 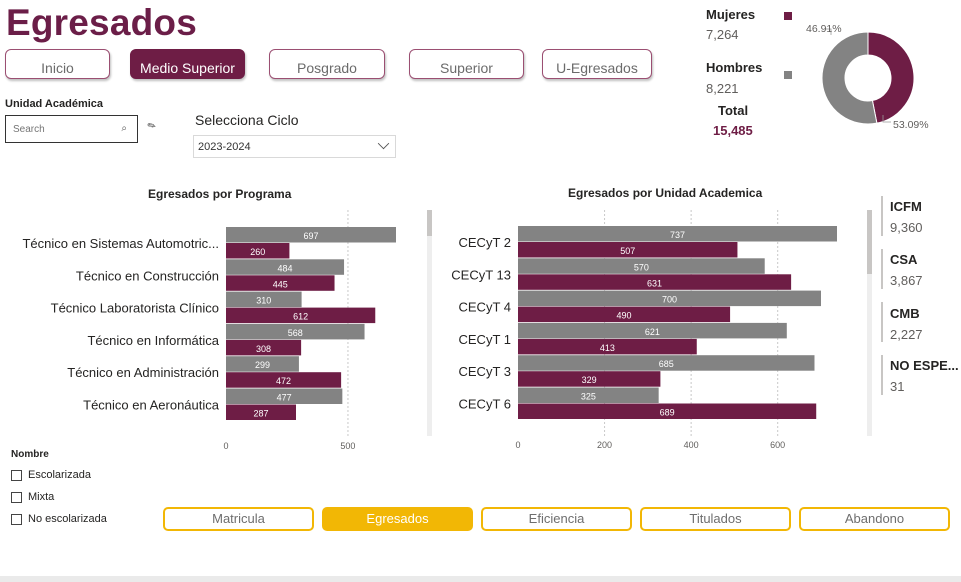 What do you see at coordinates (151, 405) in the screenshot?
I see `category-label: Técnico en Aeronáutica` at bounding box center [151, 405].